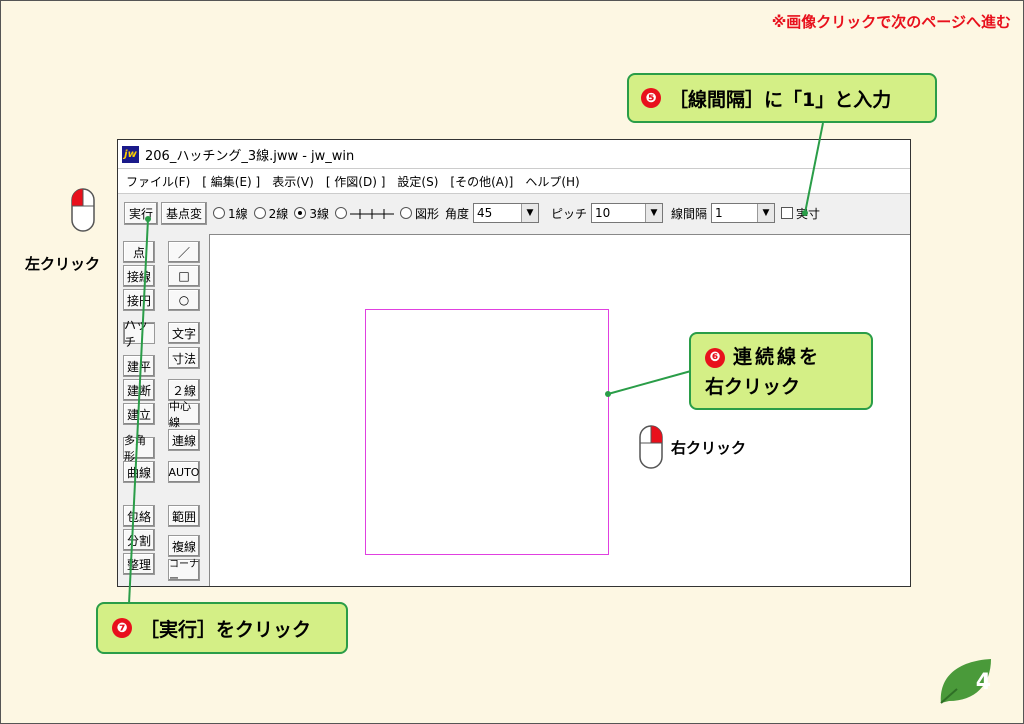  What do you see at coordinates (226, 629) in the screenshot?
I see `step-7-text: ［実行］をクリック` at bounding box center [226, 629].